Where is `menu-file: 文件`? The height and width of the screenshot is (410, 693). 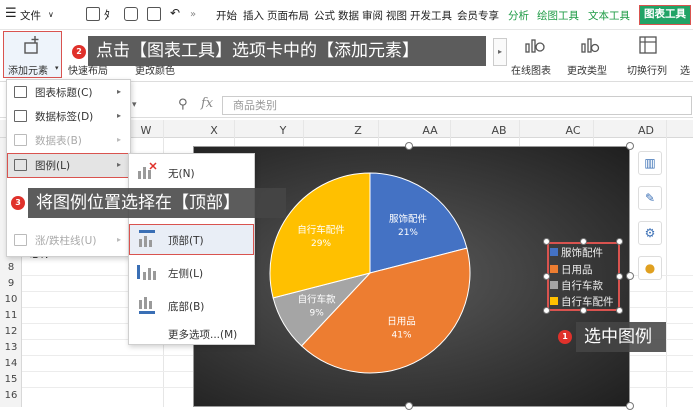 menu-file: 文件 is located at coordinates (30, 15).